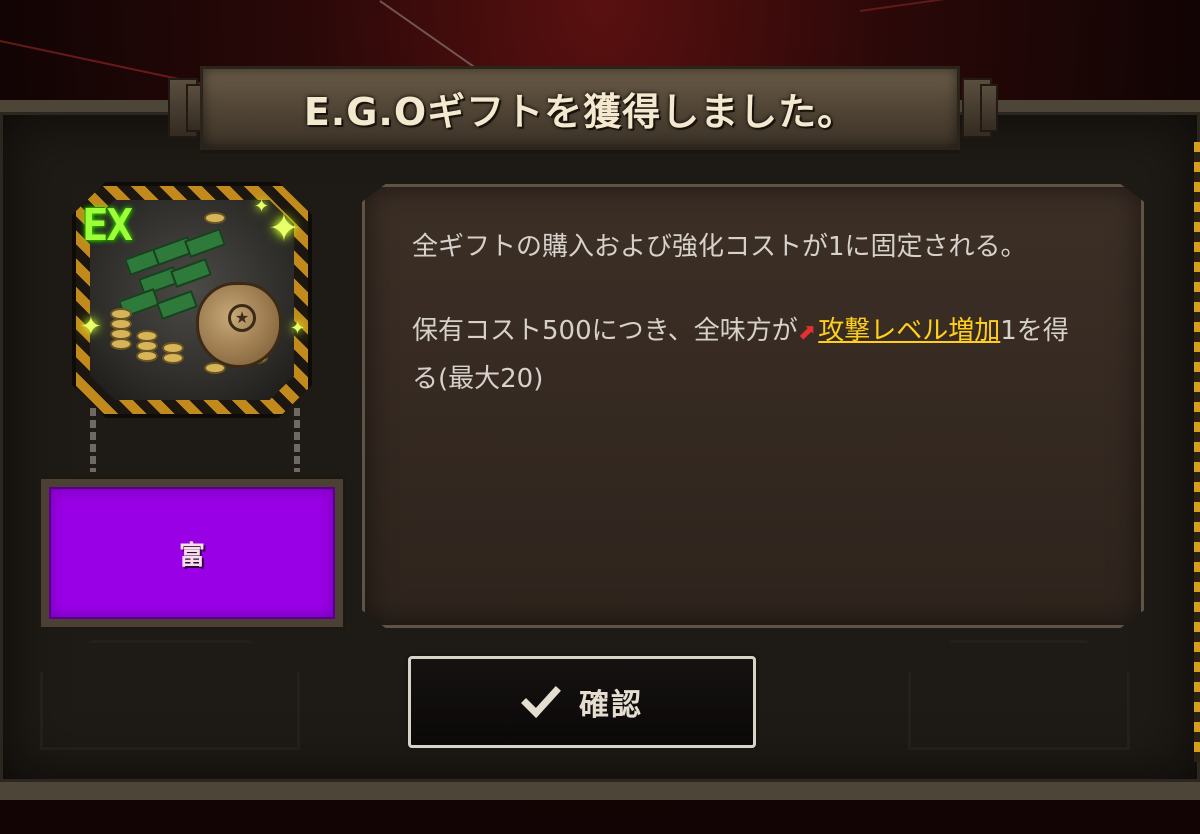 This screenshot has width=1200, height=834. Describe the element at coordinates (611, 705) in the screenshot. I see `confirm-button-label: 確認` at that location.